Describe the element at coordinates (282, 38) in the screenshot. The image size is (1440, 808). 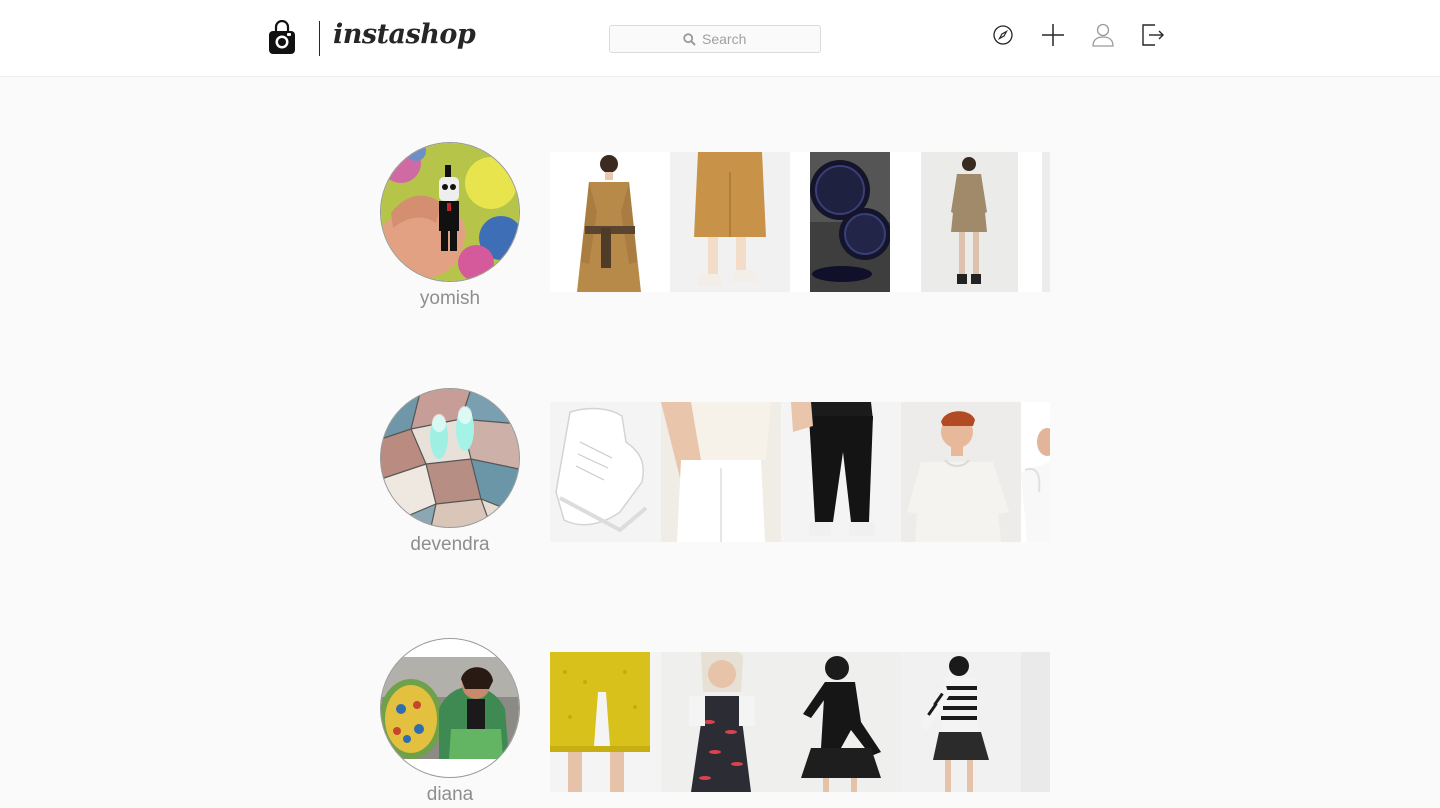
I see `shopping-bag-icon` at that location.